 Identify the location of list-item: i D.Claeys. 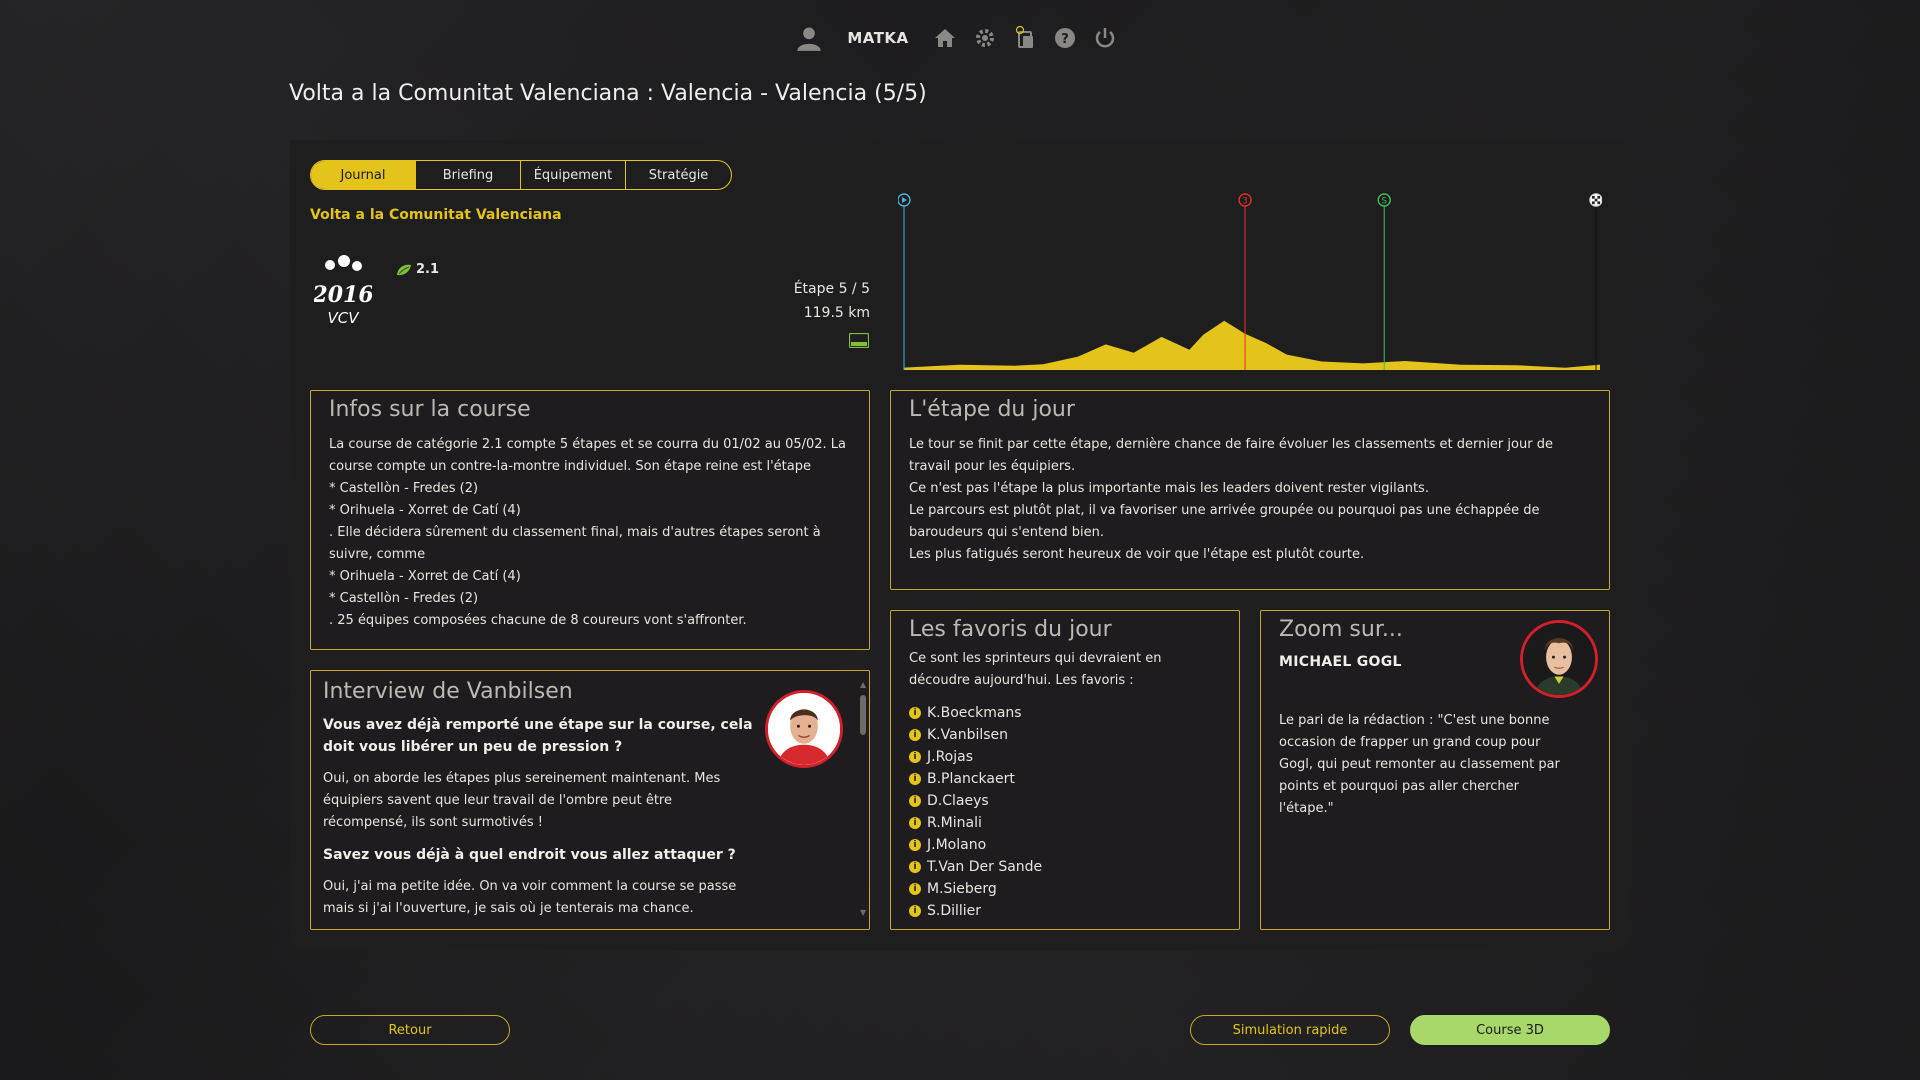
(1065, 801).